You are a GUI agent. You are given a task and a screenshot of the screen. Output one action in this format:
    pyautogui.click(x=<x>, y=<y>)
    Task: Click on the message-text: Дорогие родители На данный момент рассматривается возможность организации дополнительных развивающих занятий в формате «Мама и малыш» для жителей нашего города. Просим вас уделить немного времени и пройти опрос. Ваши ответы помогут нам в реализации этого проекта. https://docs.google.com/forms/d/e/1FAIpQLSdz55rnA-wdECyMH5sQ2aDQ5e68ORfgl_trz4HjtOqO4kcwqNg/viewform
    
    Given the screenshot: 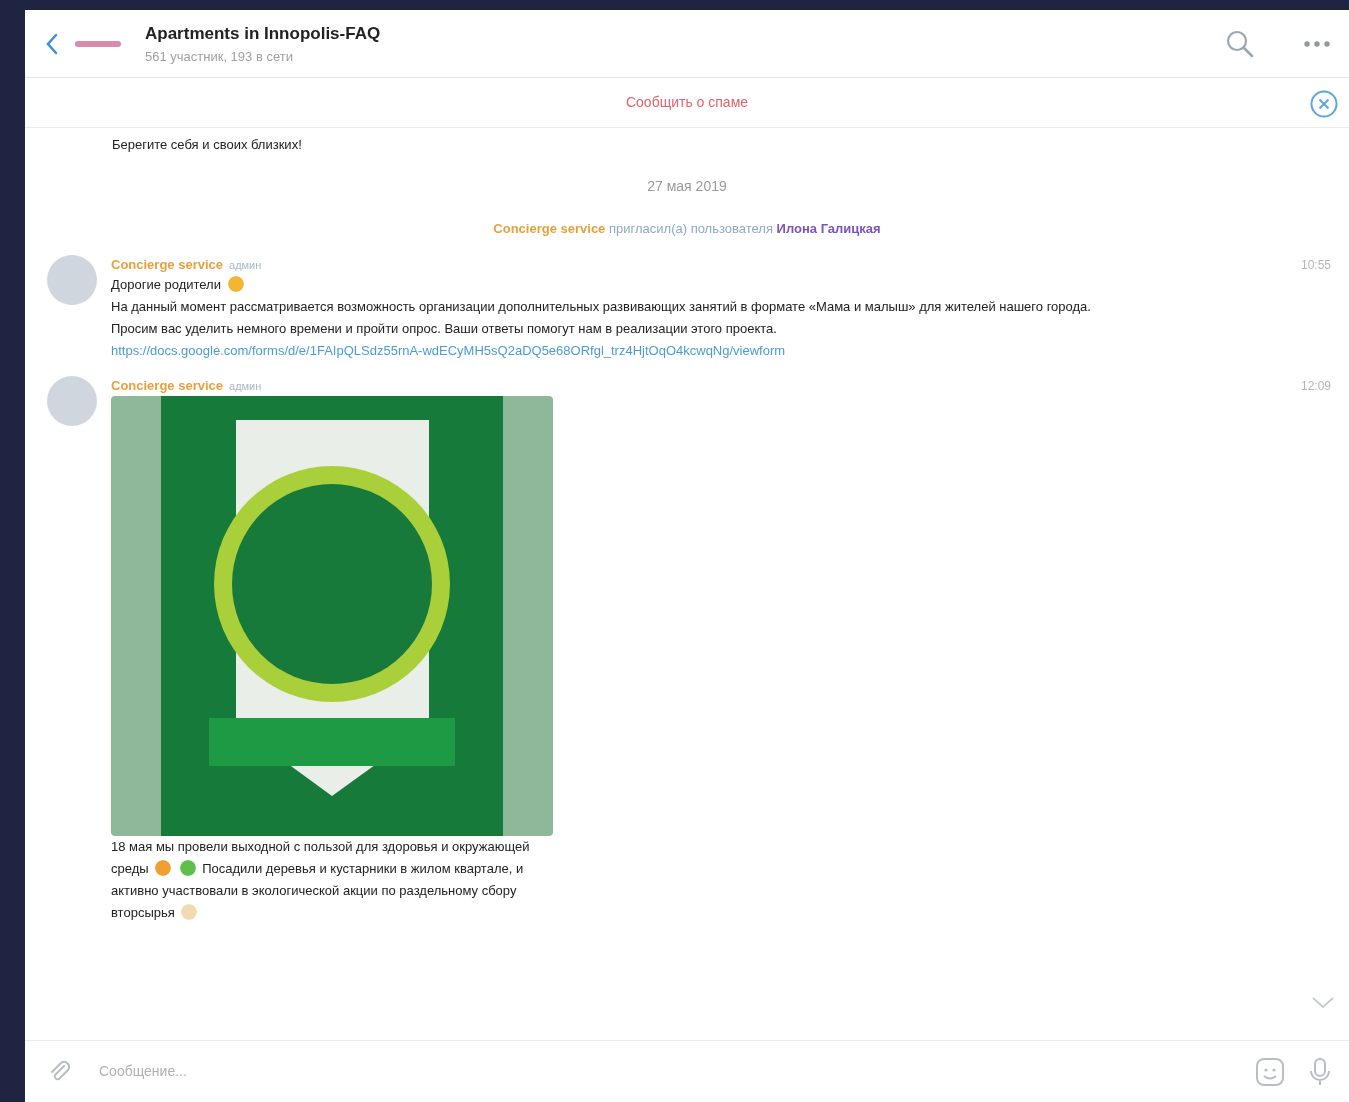 What is the action you would take?
    pyautogui.click(x=601, y=318)
    